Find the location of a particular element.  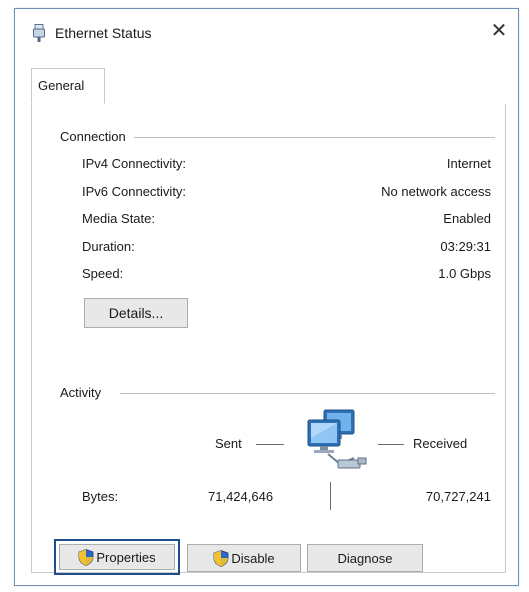

disable-button: Disable is located at coordinates (244, 558).